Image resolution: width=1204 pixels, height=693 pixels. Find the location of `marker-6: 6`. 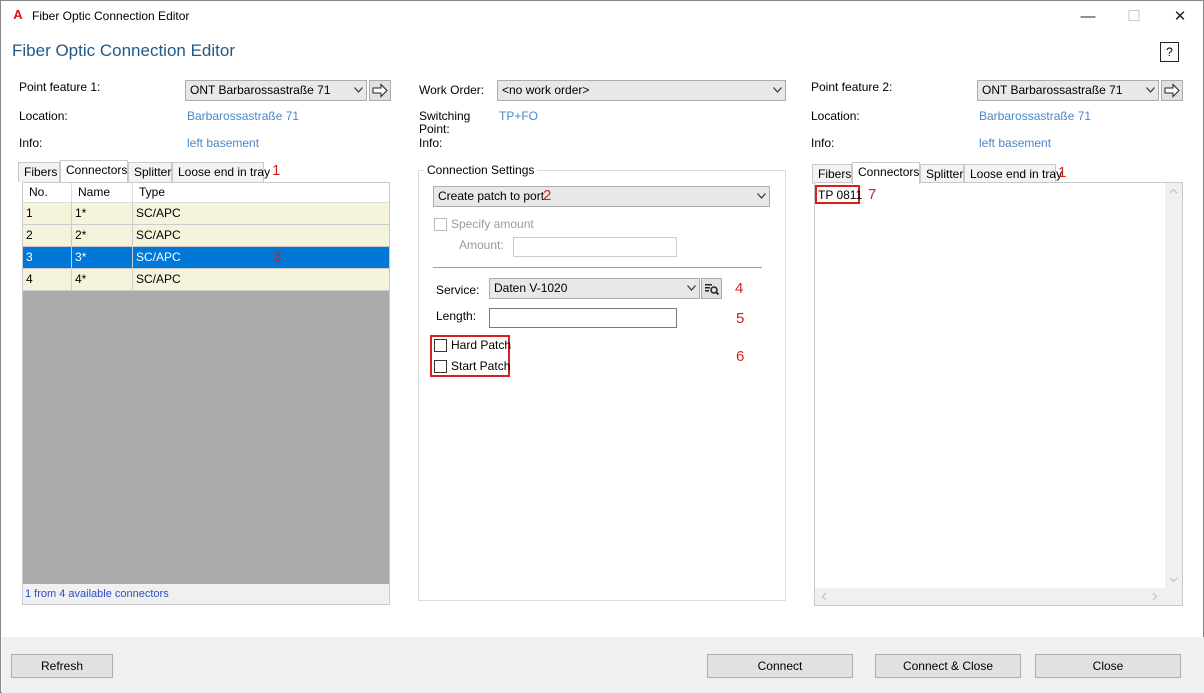

marker-6: 6 is located at coordinates (740, 356).